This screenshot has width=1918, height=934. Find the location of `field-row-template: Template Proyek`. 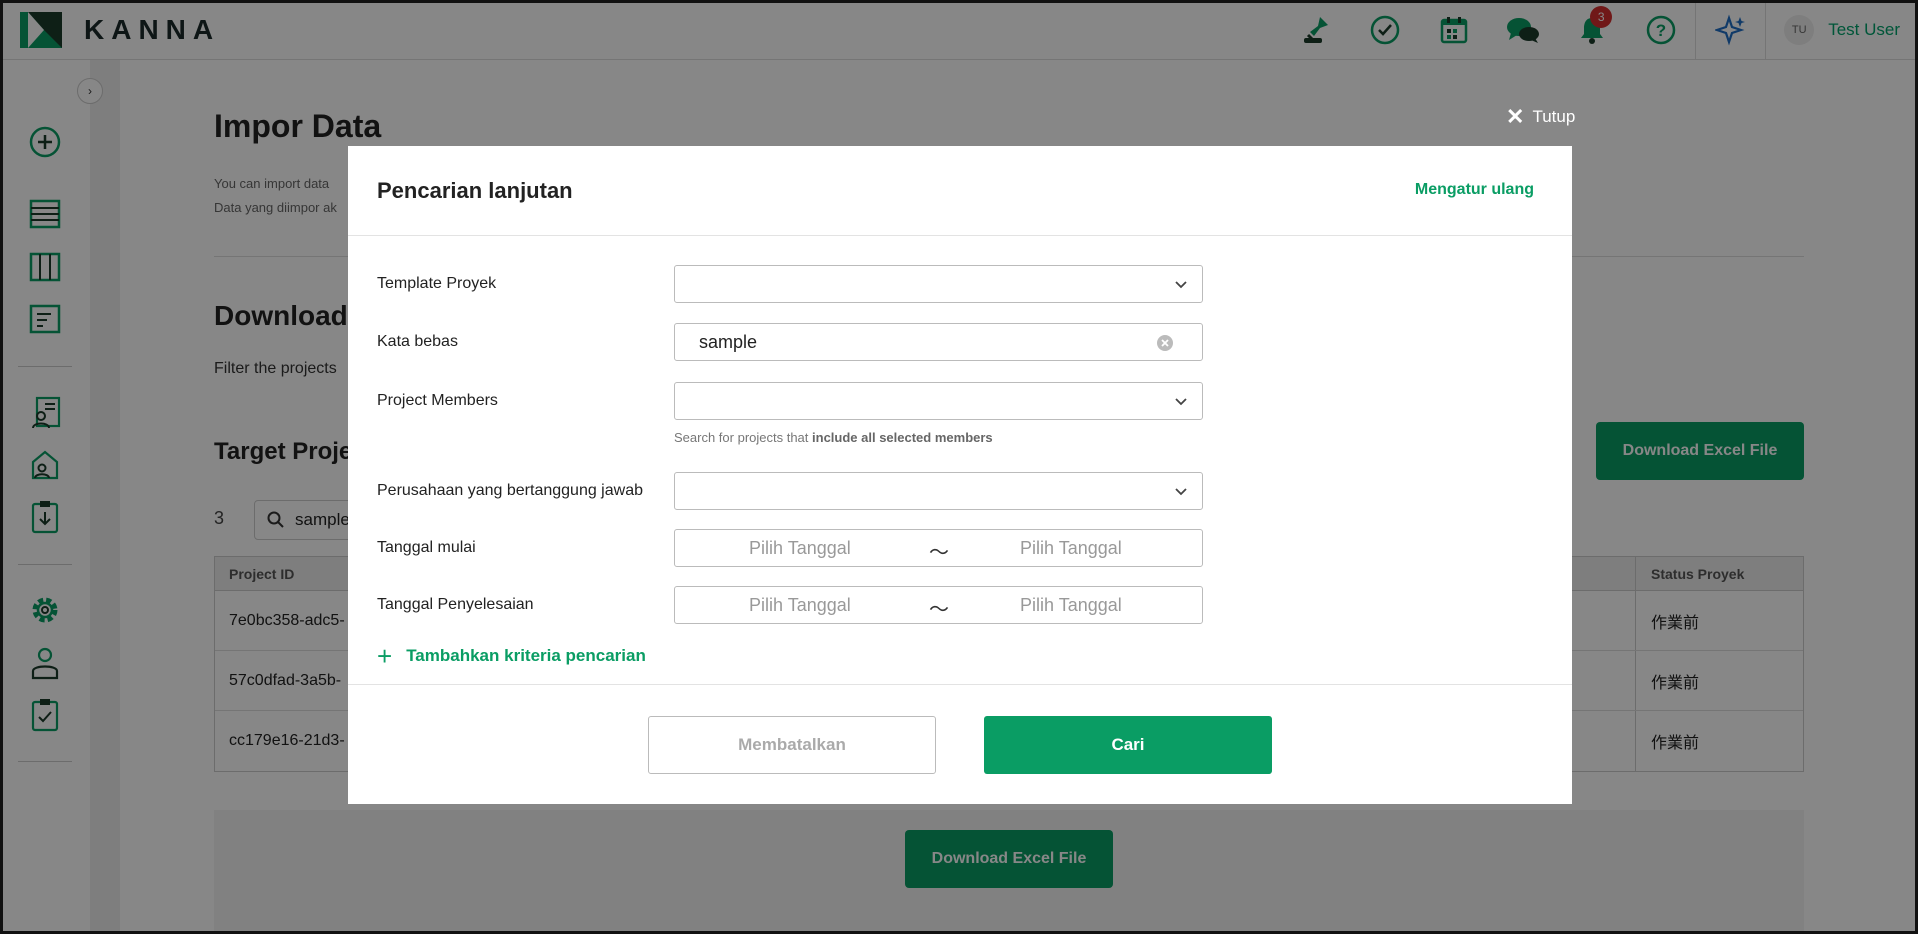

field-row-template: Template Proyek is located at coordinates (957, 284).